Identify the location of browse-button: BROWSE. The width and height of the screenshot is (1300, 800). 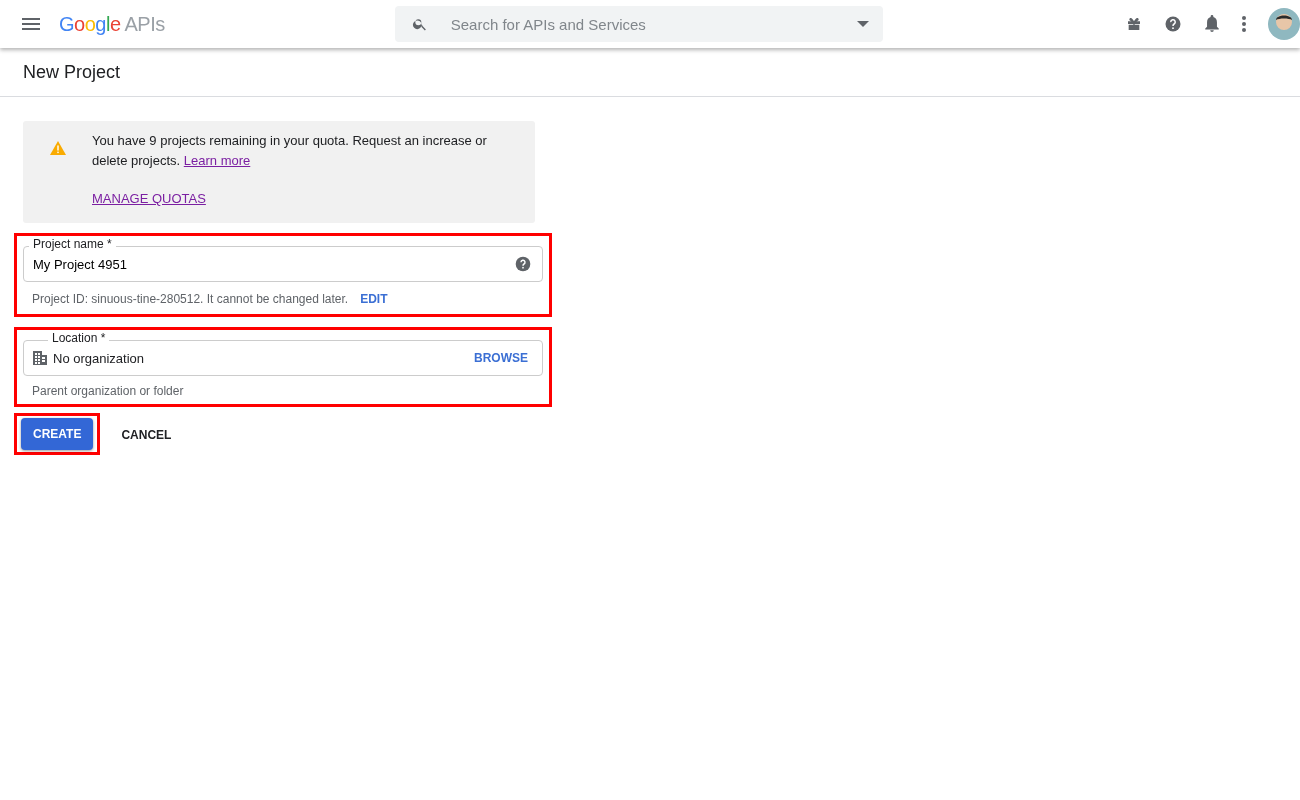
(501, 358).